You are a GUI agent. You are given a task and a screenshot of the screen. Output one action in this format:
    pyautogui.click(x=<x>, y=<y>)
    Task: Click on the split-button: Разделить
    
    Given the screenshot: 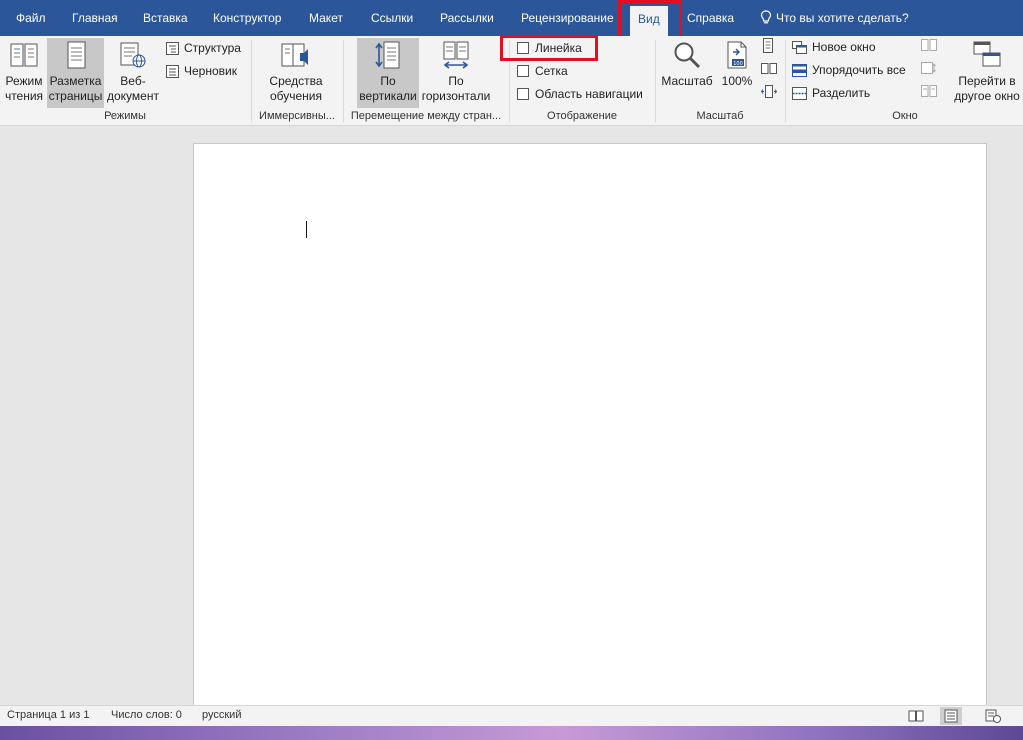 What is the action you would take?
    pyautogui.click(x=831, y=93)
    